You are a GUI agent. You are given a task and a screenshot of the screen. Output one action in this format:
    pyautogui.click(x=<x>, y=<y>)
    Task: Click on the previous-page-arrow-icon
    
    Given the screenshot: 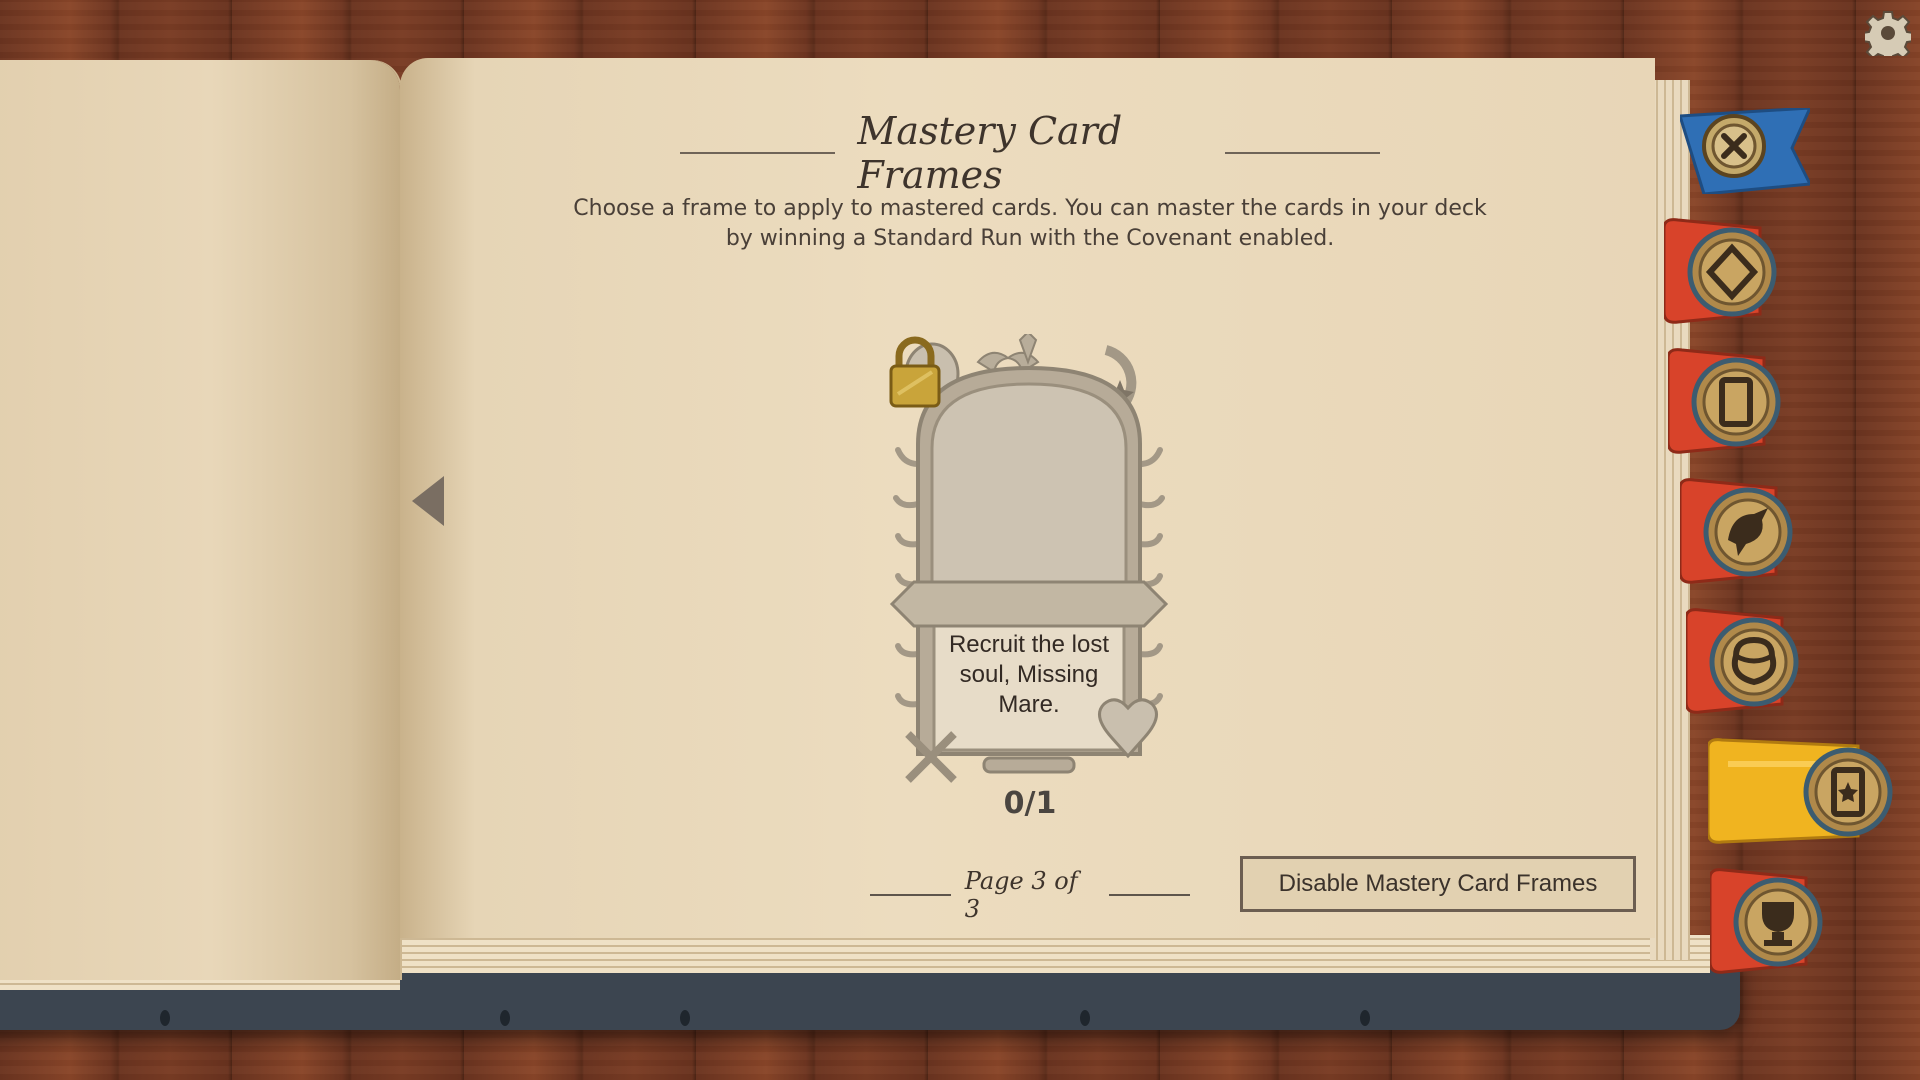 What is the action you would take?
    pyautogui.click(x=428, y=501)
    